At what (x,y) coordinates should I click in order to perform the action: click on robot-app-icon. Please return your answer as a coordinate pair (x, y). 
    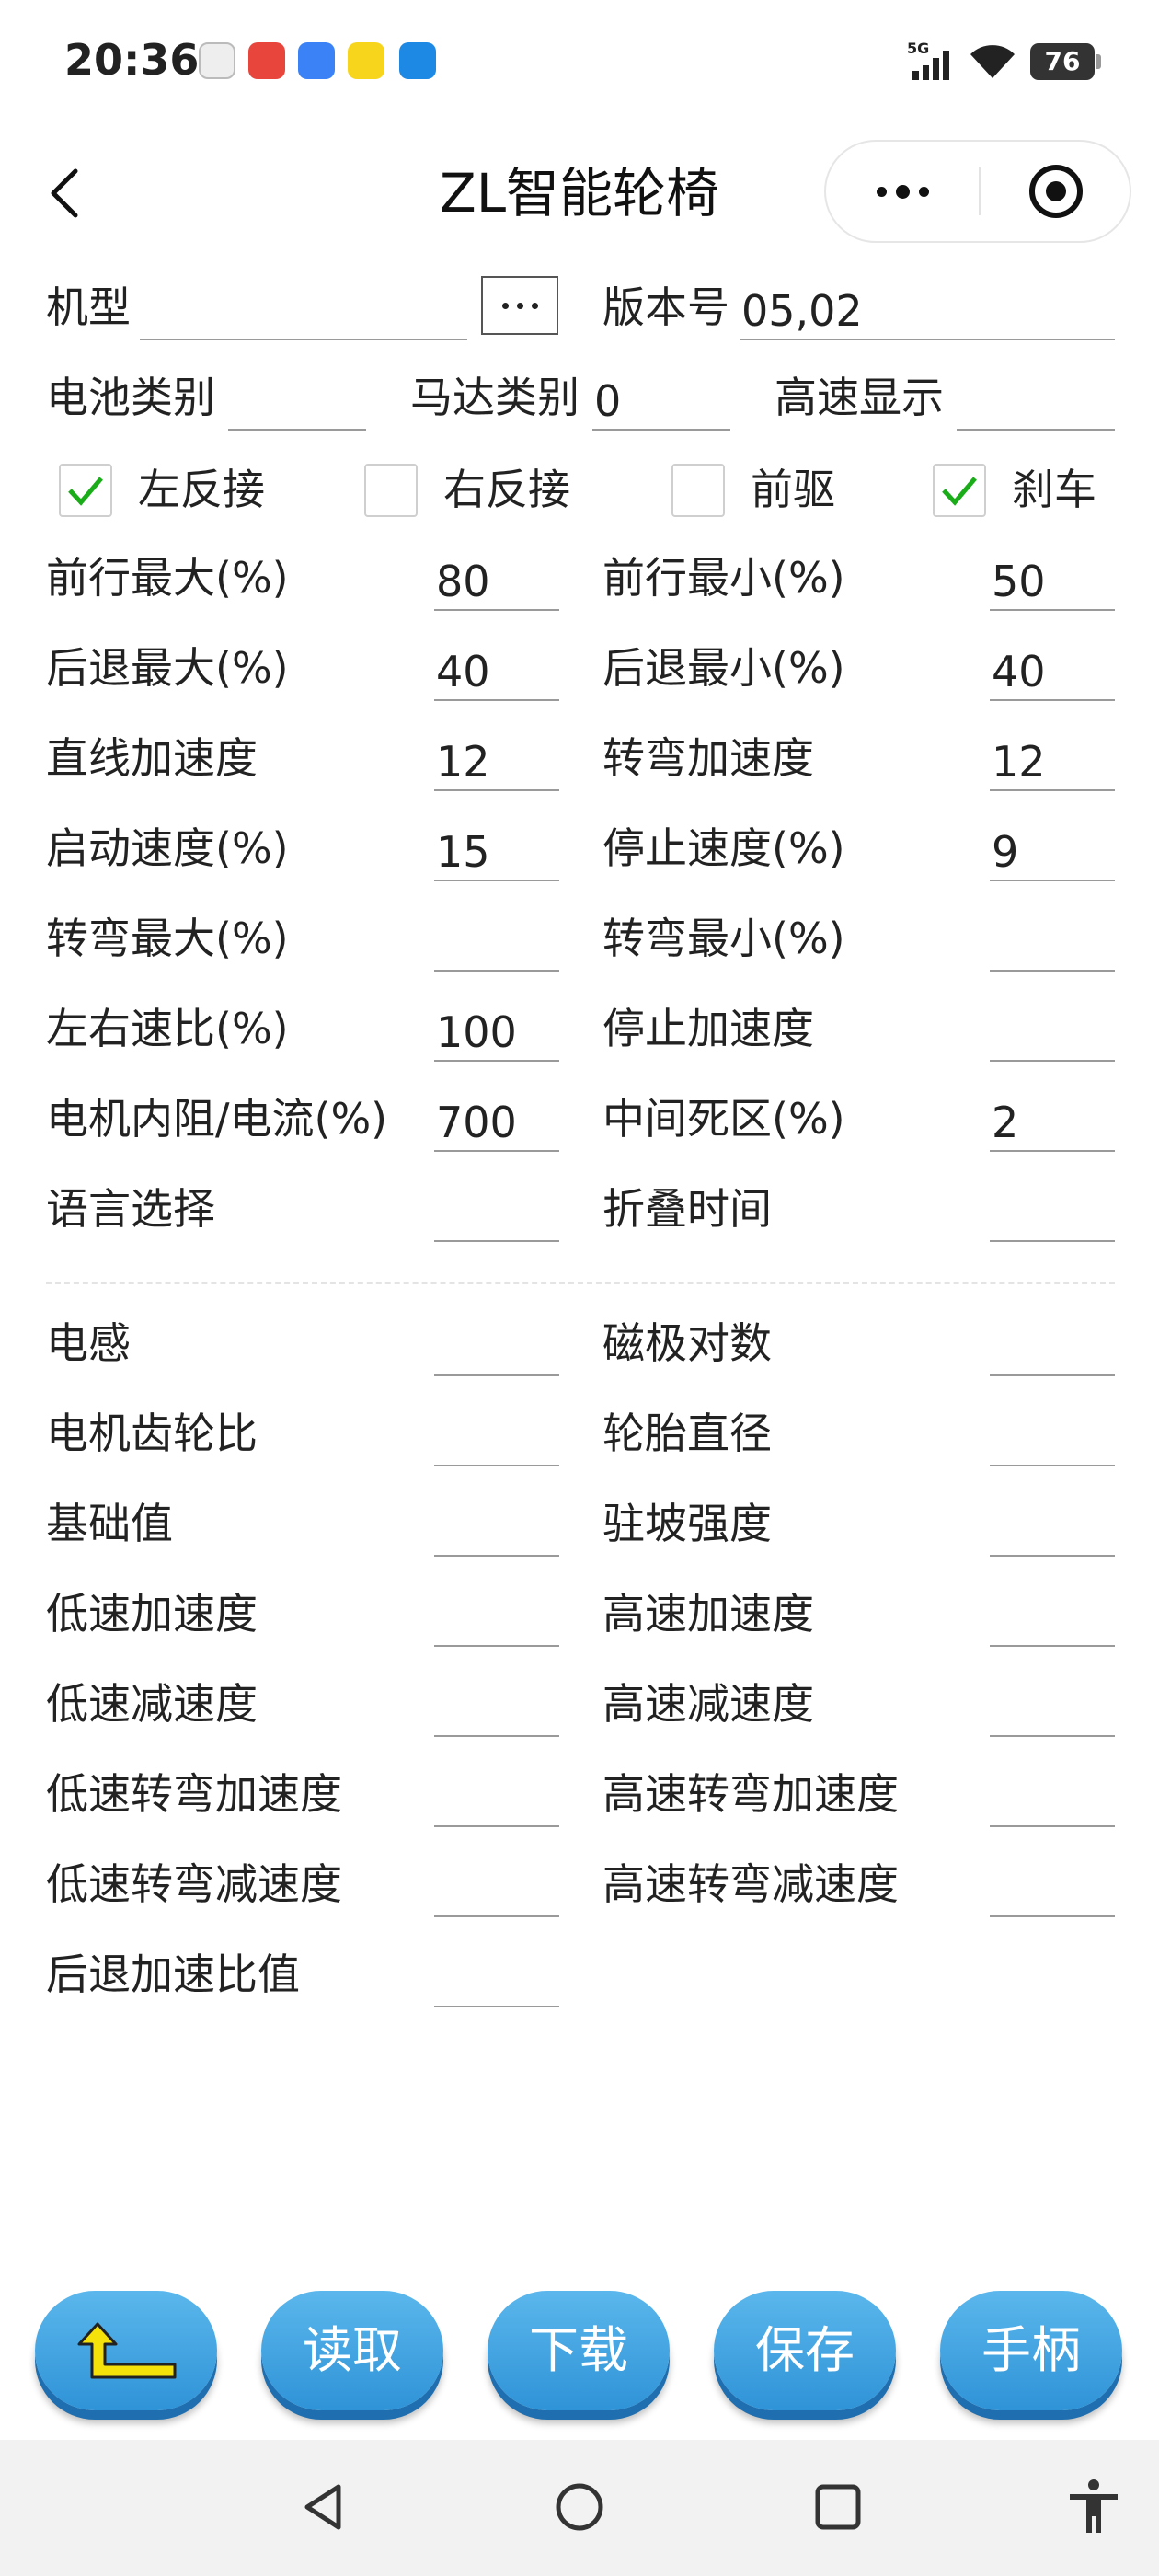
    Looking at the image, I should click on (417, 60).